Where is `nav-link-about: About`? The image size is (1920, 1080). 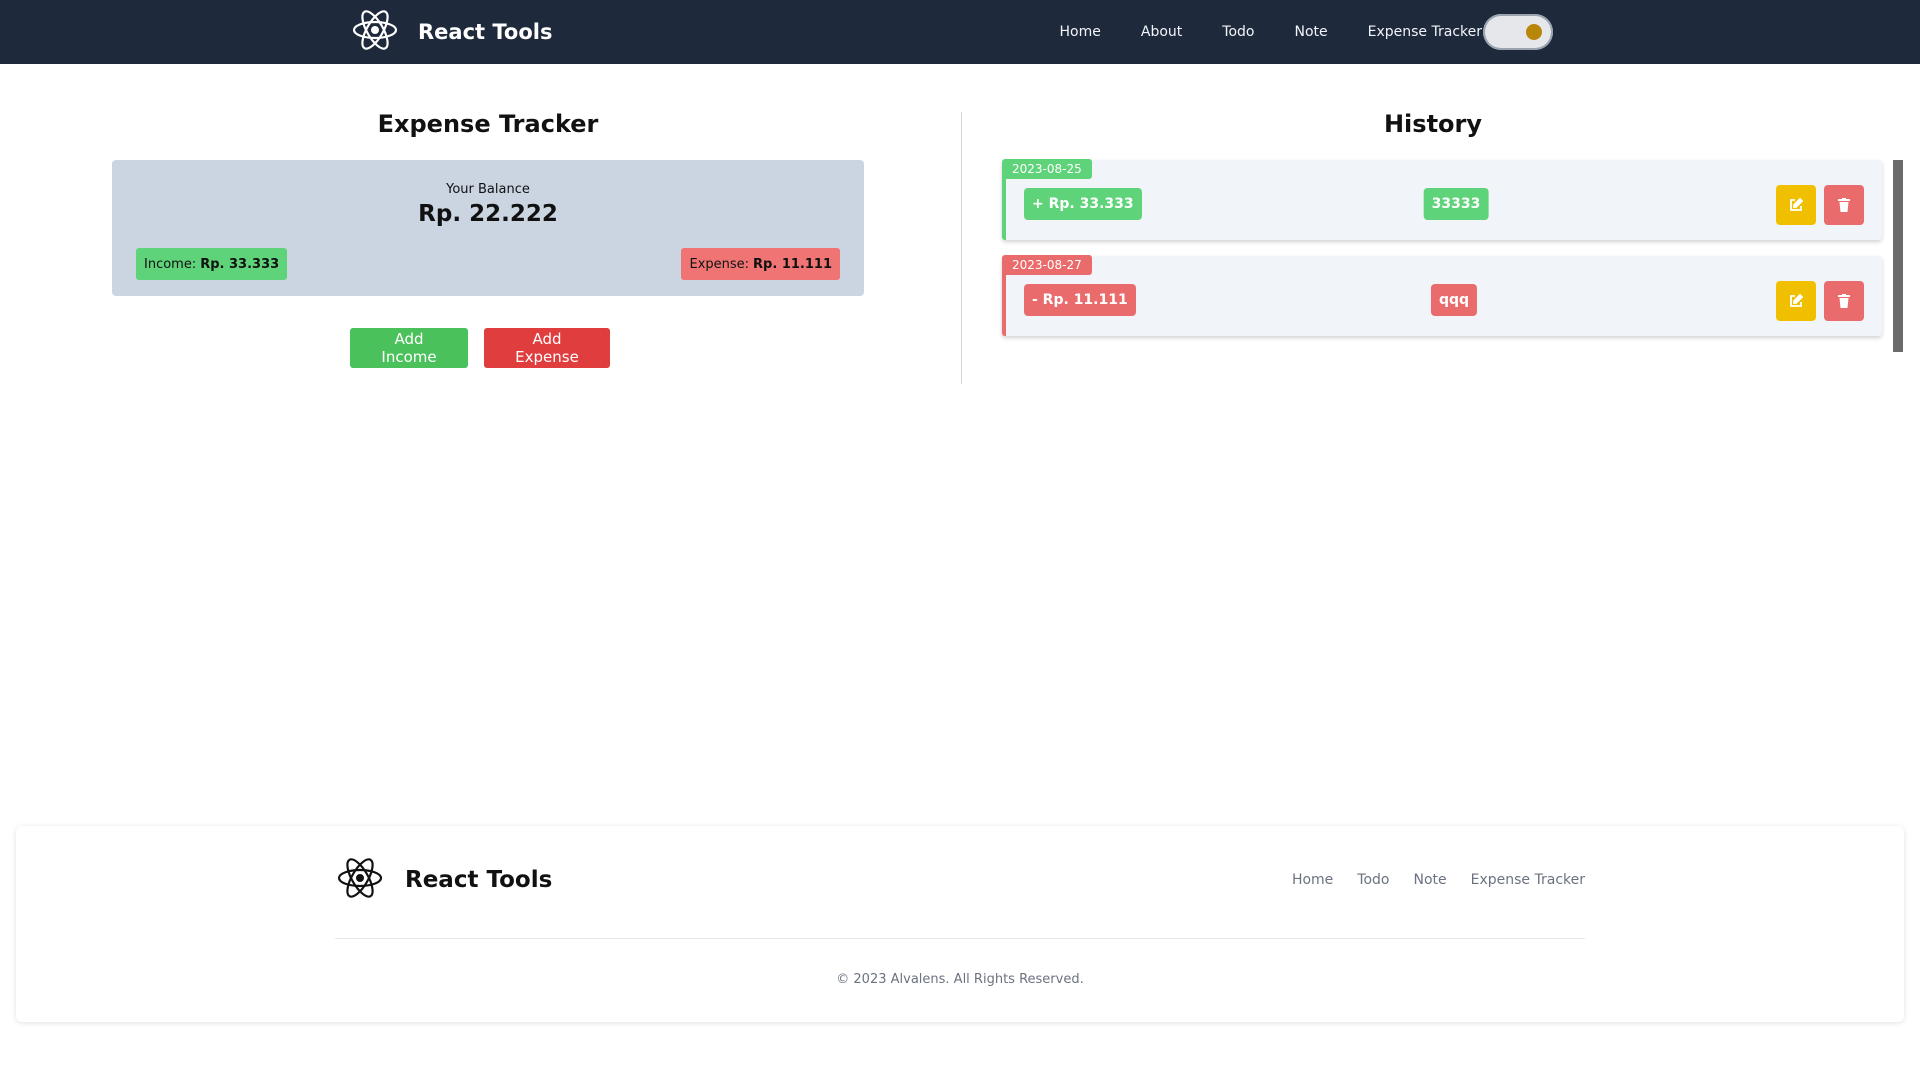 nav-link-about: About is located at coordinates (1161, 32).